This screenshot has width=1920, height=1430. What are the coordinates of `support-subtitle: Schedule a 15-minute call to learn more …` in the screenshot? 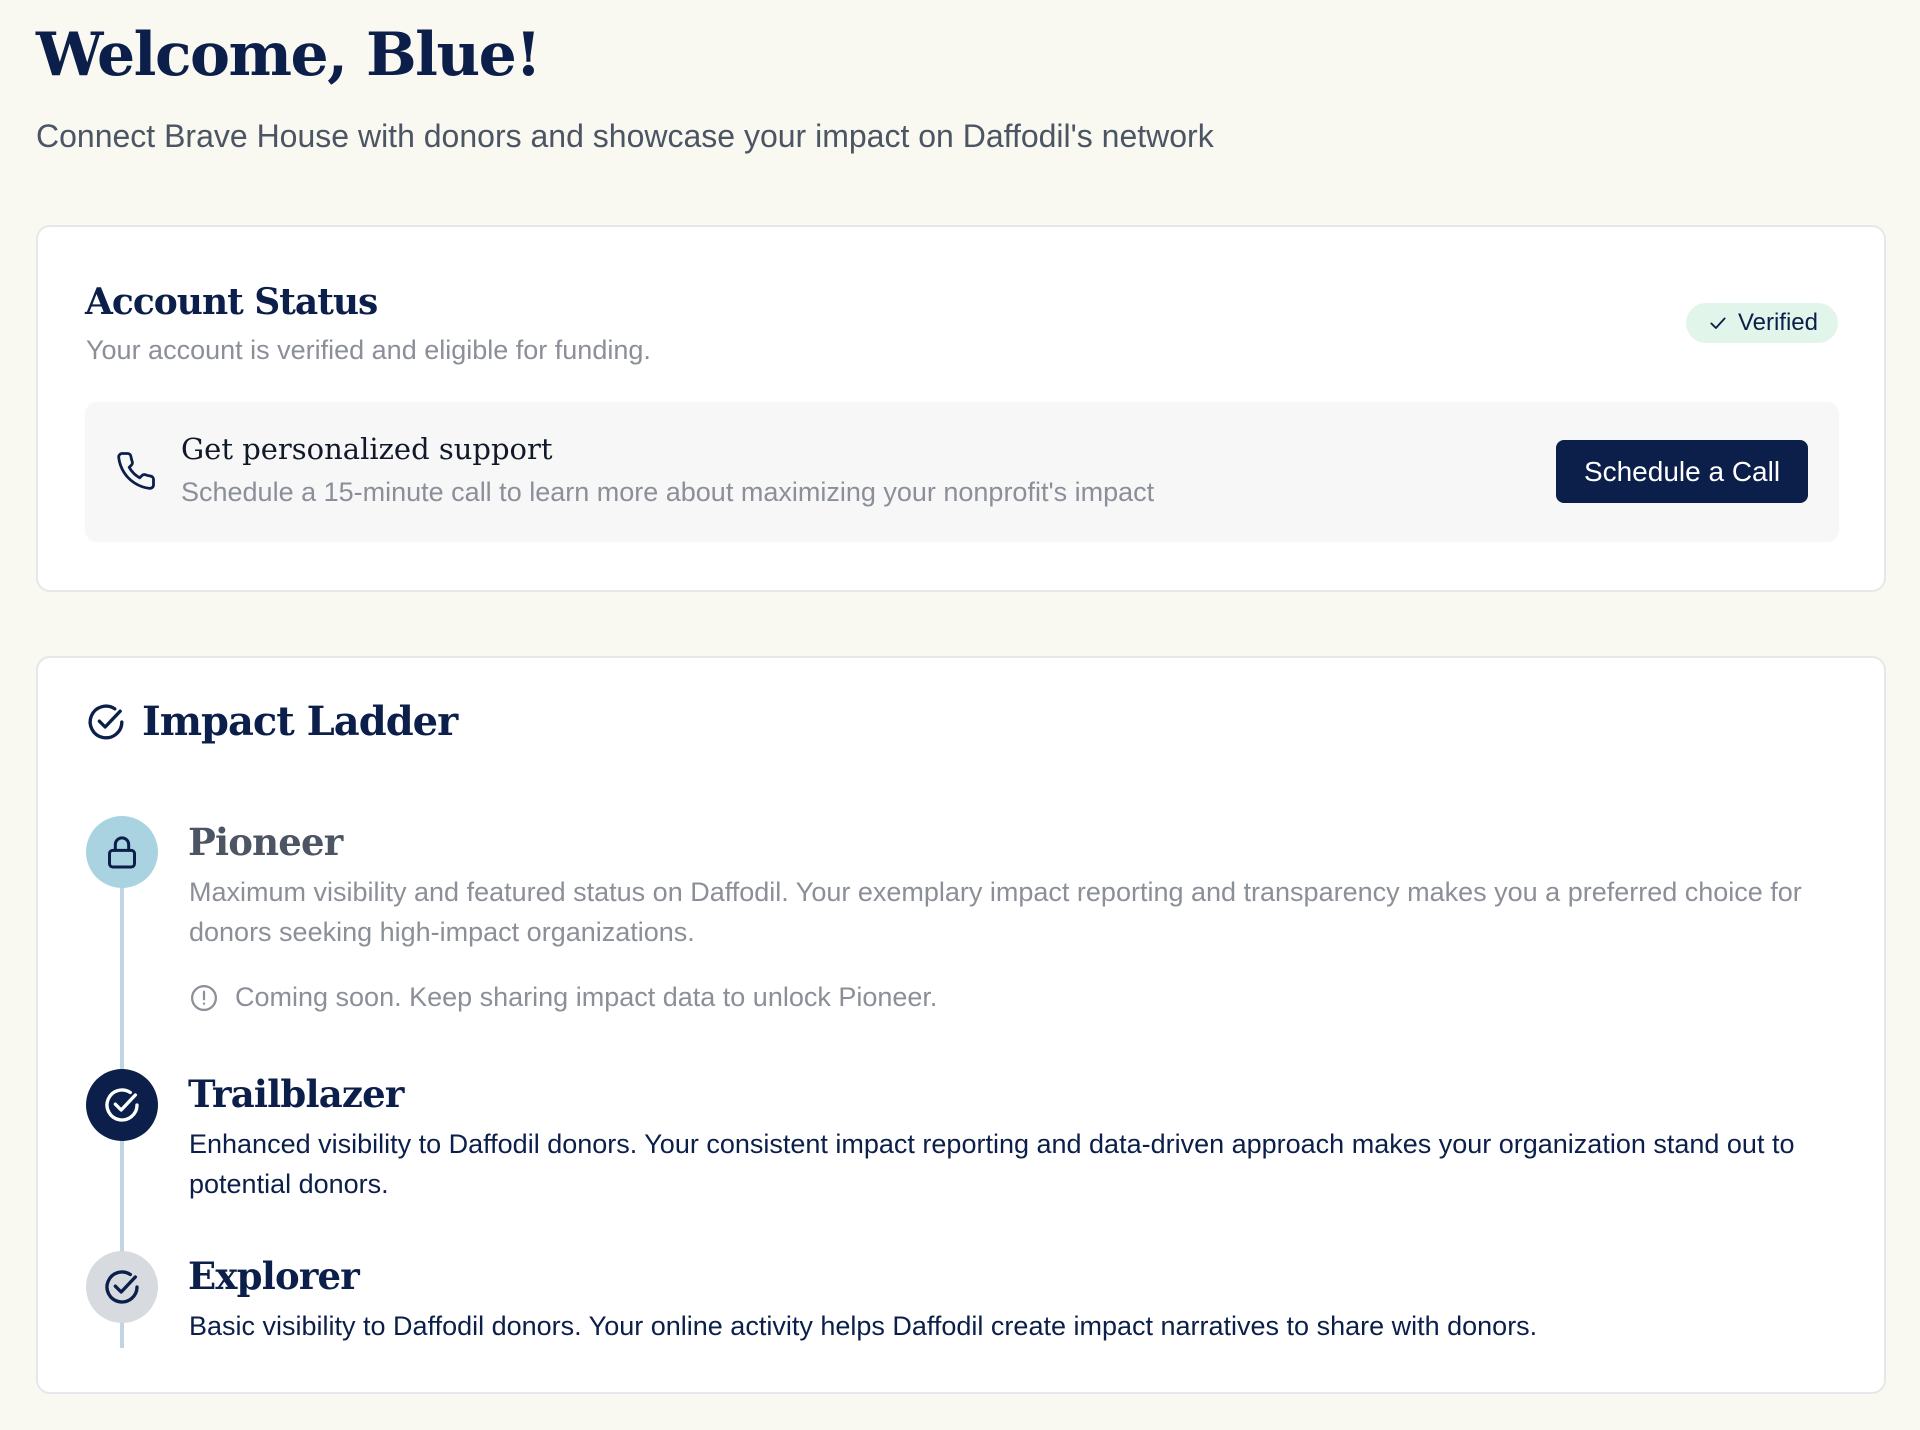 It's located at (668, 492).